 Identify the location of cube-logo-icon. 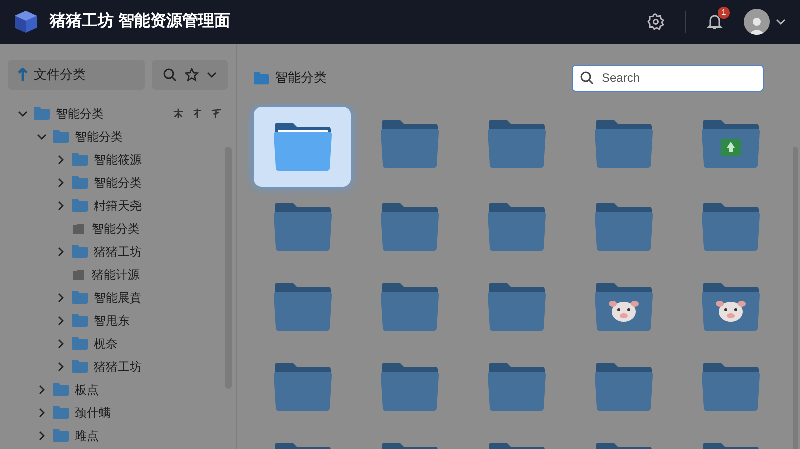
(26, 22).